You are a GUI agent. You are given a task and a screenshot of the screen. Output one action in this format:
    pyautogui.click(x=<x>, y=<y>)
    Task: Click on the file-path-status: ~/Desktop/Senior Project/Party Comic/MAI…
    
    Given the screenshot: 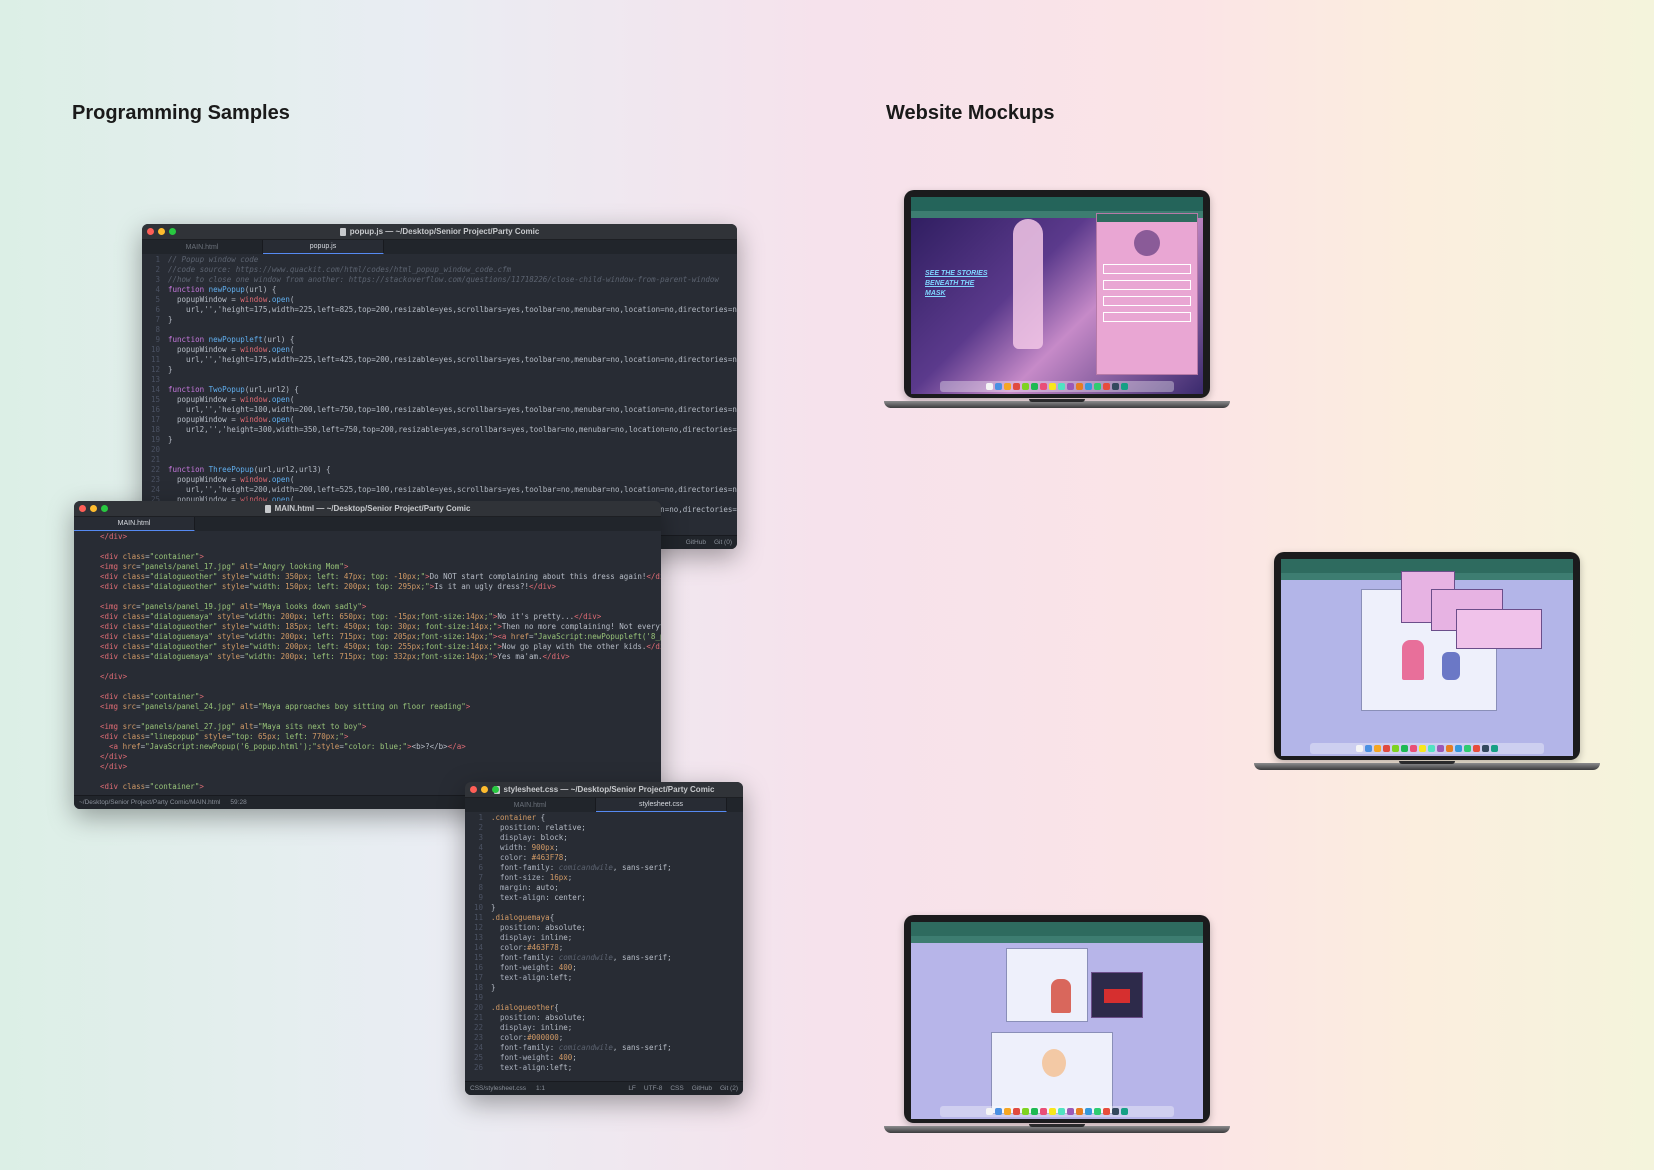 What is the action you would take?
    pyautogui.click(x=149, y=802)
    